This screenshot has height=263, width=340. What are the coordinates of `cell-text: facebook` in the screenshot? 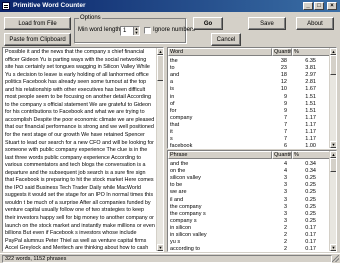 It's located at (181, 146).